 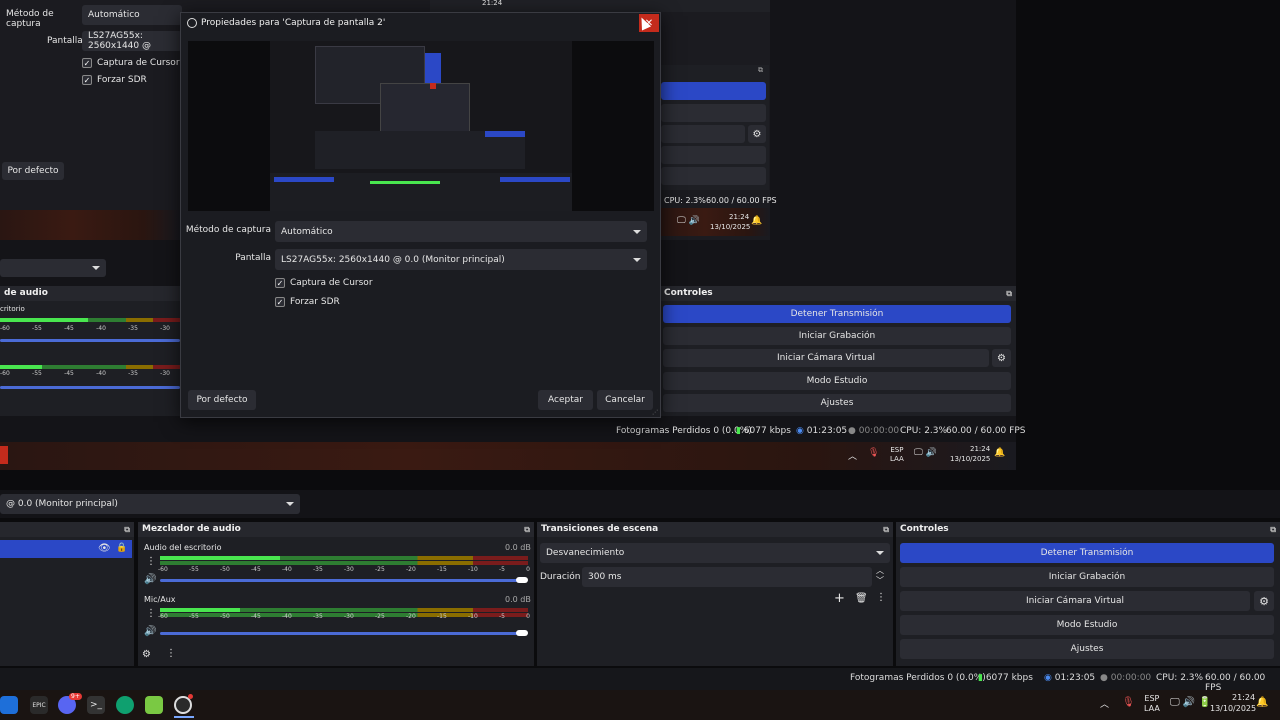 What do you see at coordinates (1128, 702) in the screenshot?
I see `mic-tray-icon: 🎙` at bounding box center [1128, 702].